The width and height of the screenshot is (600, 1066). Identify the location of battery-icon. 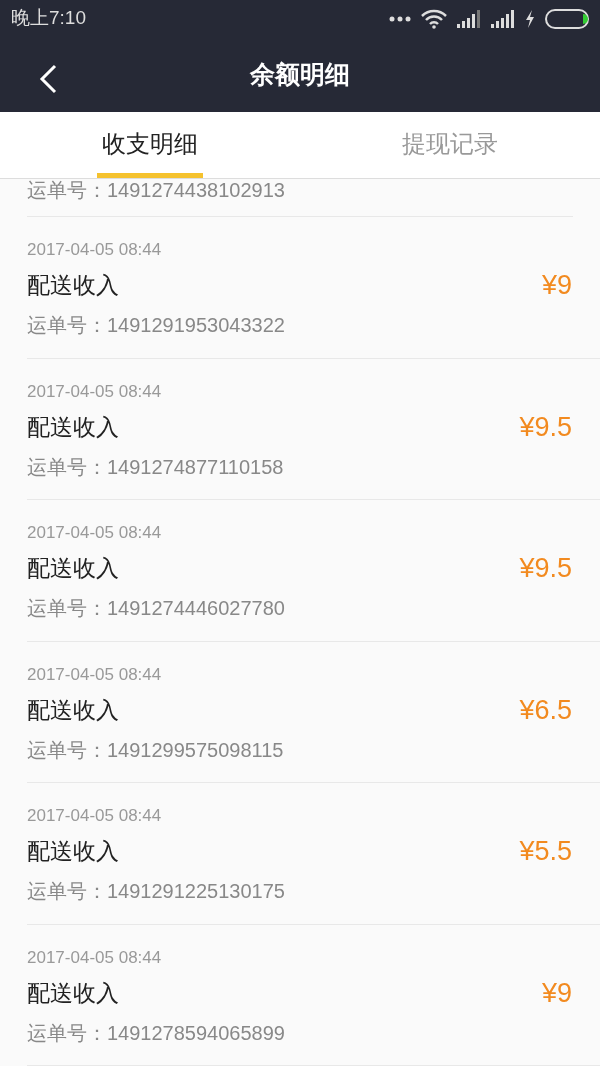
(567, 18).